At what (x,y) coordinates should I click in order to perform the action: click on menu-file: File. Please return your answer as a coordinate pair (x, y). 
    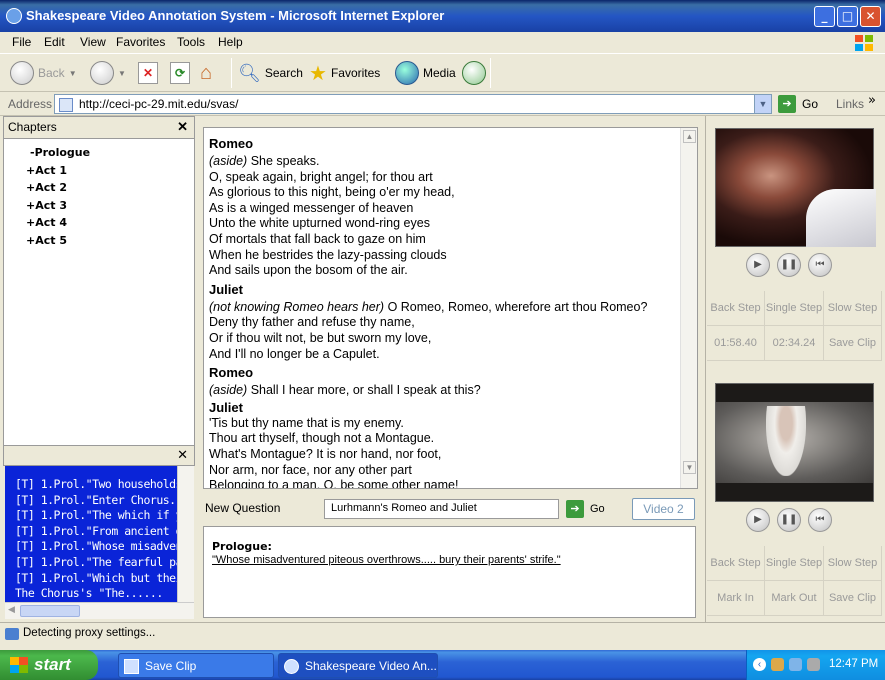
    Looking at the image, I should click on (21, 42).